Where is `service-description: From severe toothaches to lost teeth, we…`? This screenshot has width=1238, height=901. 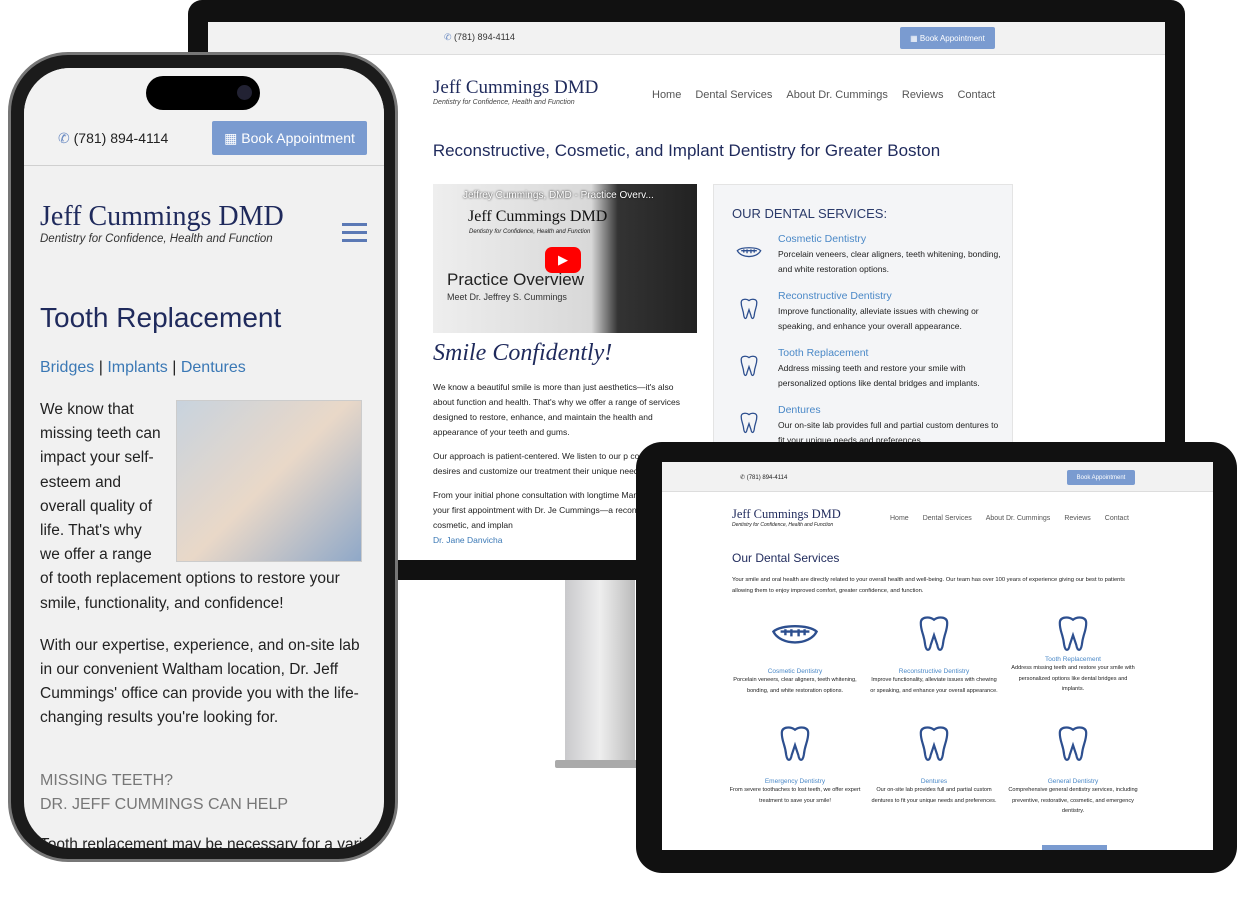
service-description: From severe toothaches to lost teeth, we… is located at coordinates (795, 795).